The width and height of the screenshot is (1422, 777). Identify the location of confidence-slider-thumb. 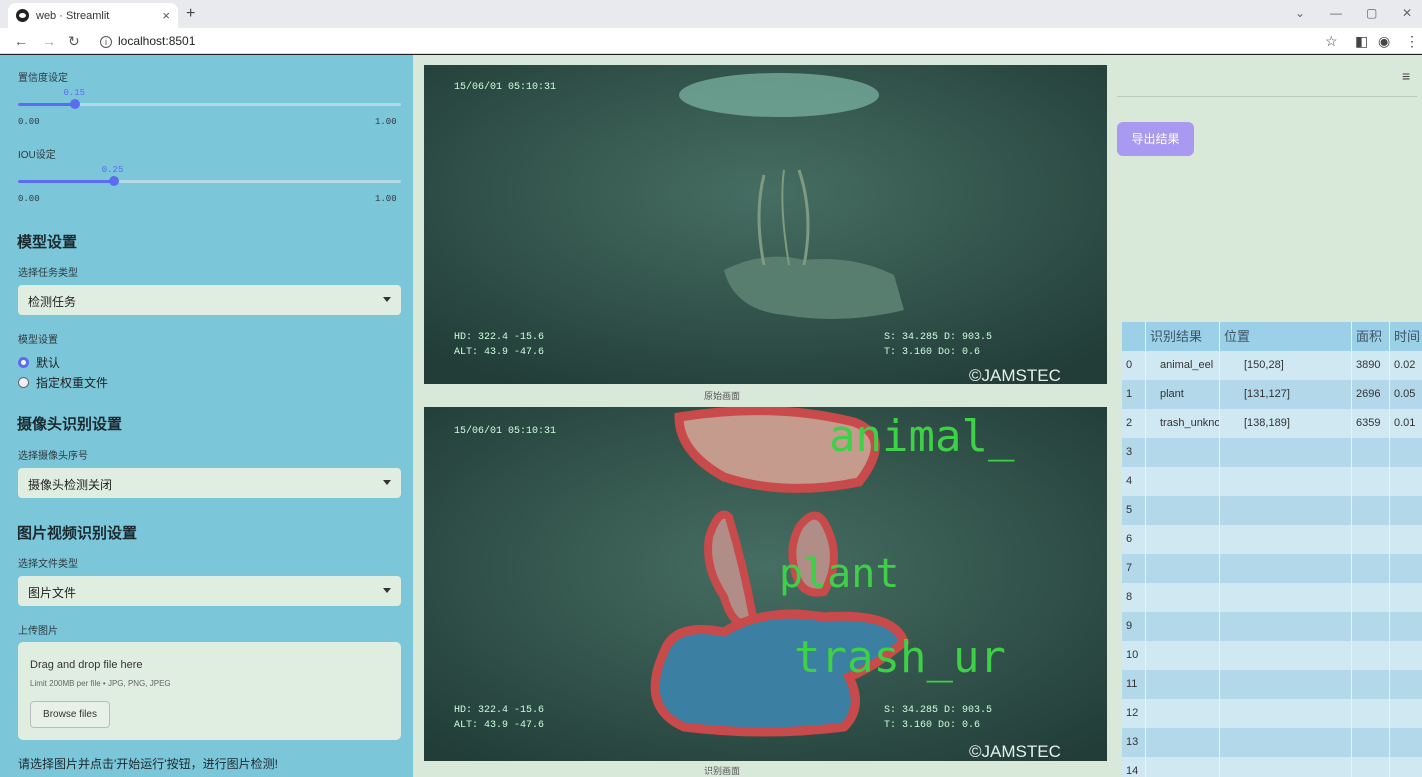
(75, 104).